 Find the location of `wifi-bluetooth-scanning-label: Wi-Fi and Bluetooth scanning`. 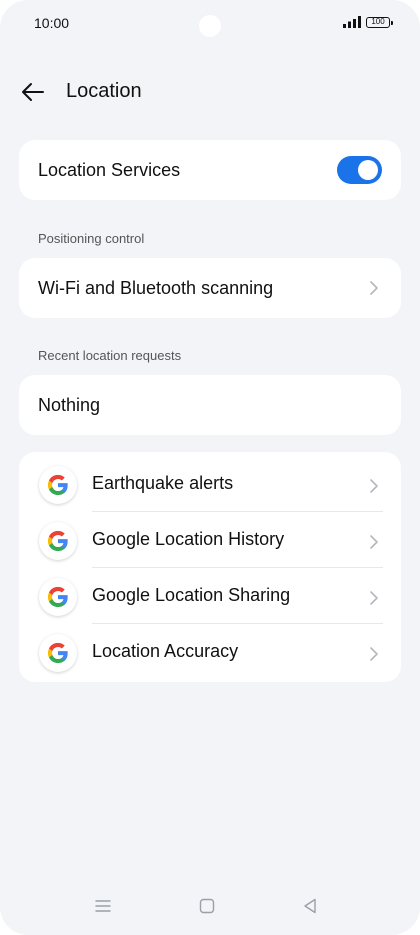

wifi-bluetooth-scanning-label: Wi-Fi and Bluetooth scanning is located at coordinates (156, 288).